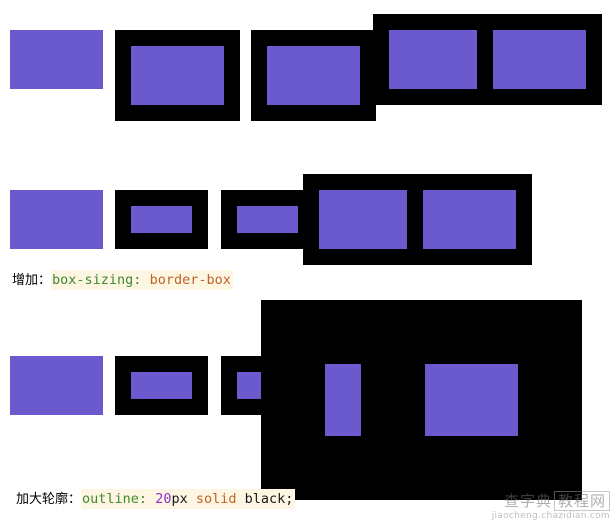 This screenshot has height=530, width=616. Describe the element at coordinates (550, 516) in the screenshot. I see `watermark-url: jiaocheng.chazidian.com` at that location.